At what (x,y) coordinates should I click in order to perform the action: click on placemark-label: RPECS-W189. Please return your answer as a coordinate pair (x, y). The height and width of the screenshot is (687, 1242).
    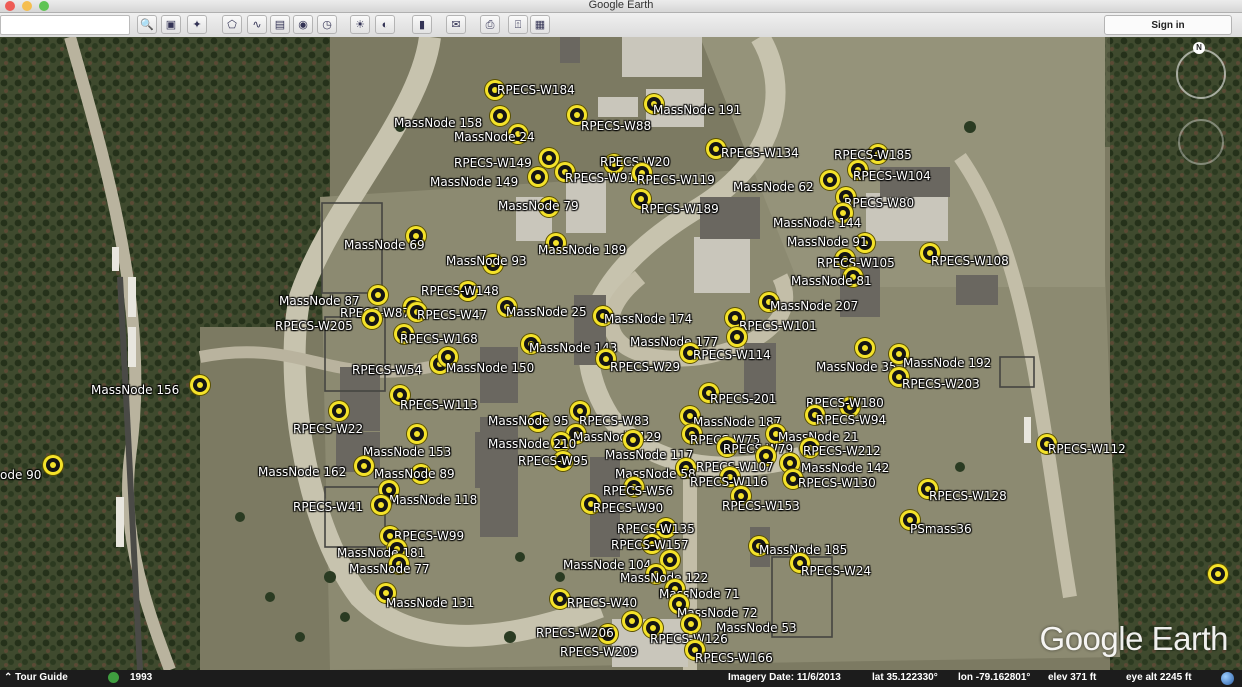
    Looking at the image, I should click on (680, 209).